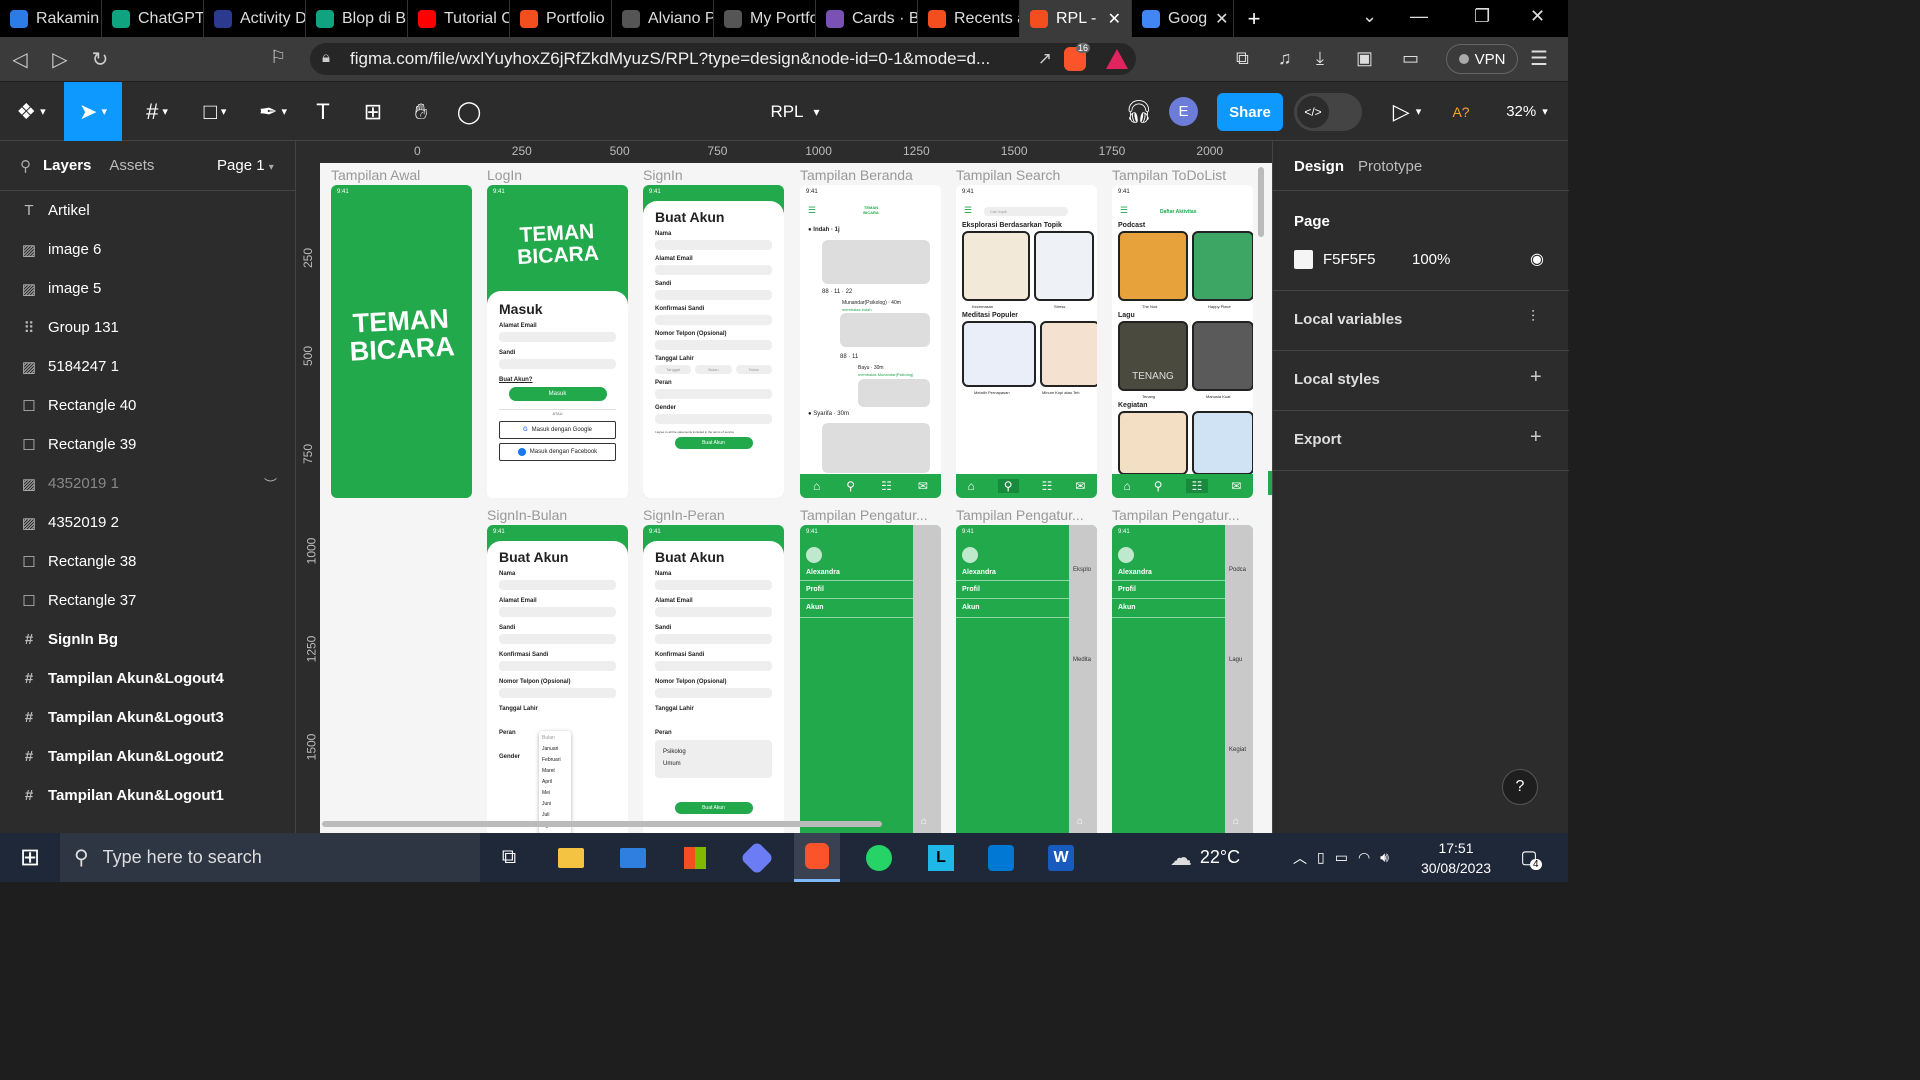  I want to click on media-icon: ♫, so click(1285, 58).